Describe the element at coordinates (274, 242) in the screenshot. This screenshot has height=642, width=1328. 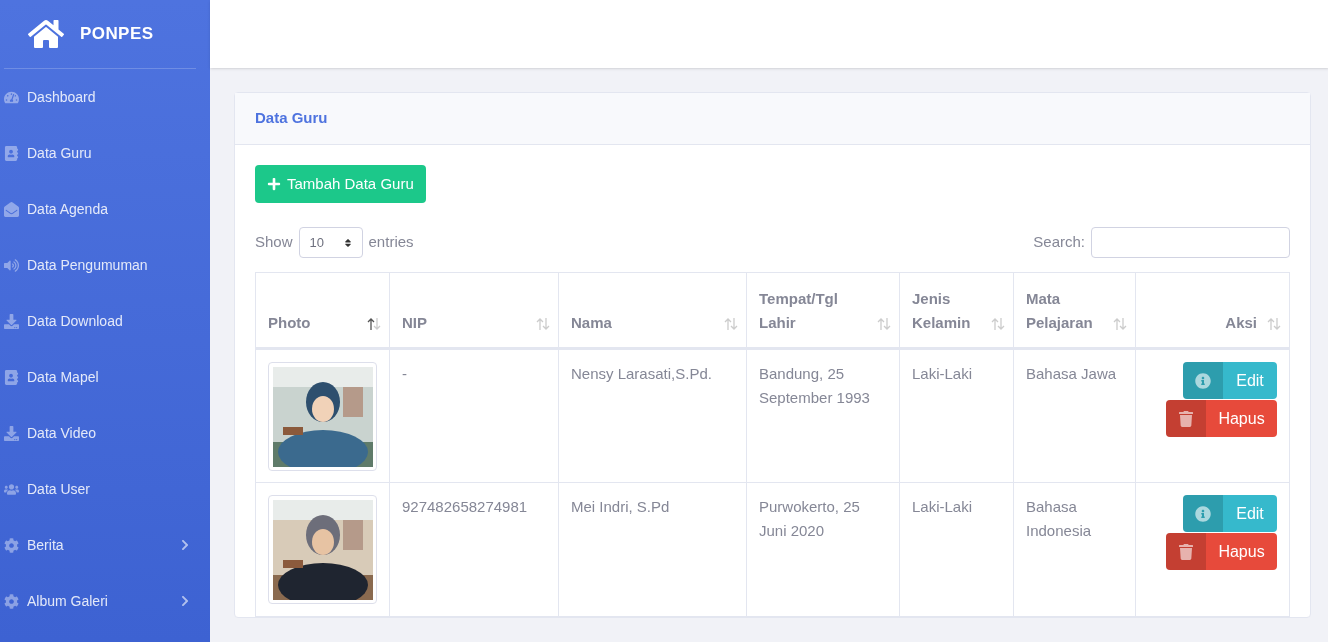
I see `show-label: Show` at that location.